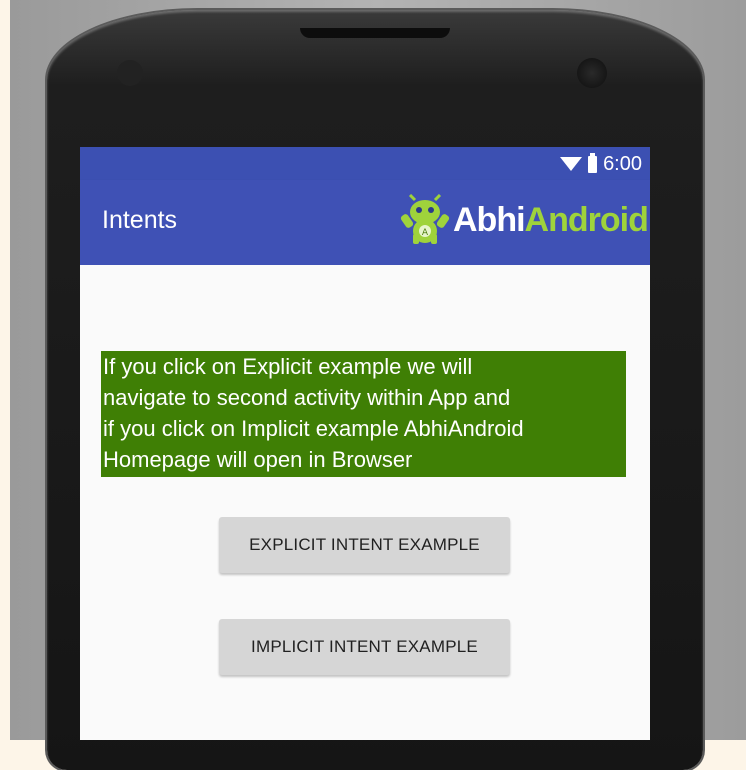 The height and width of the screenshot is (770, 746). What do you see at coordinates (489, 219) in the screenshot?
I see `logo-text-abhi: Abhi` at bounding box center [489, 219].